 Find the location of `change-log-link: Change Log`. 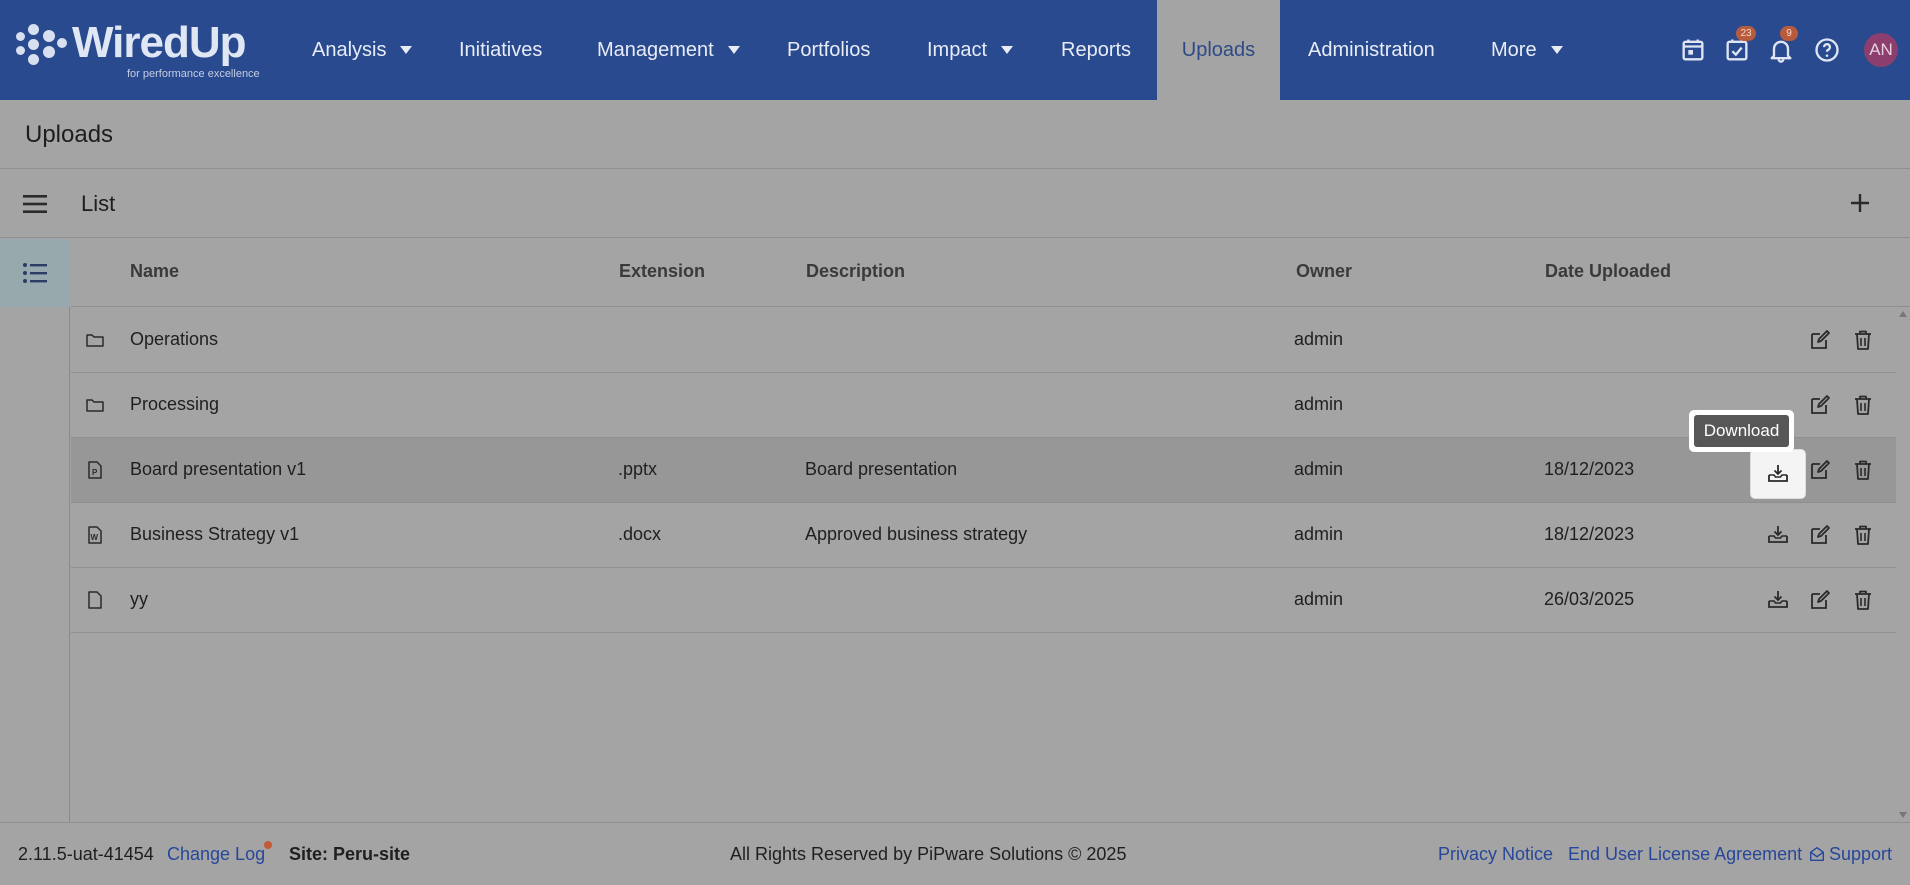

change-log-link: Change Log is located at coordinates (216, 854).